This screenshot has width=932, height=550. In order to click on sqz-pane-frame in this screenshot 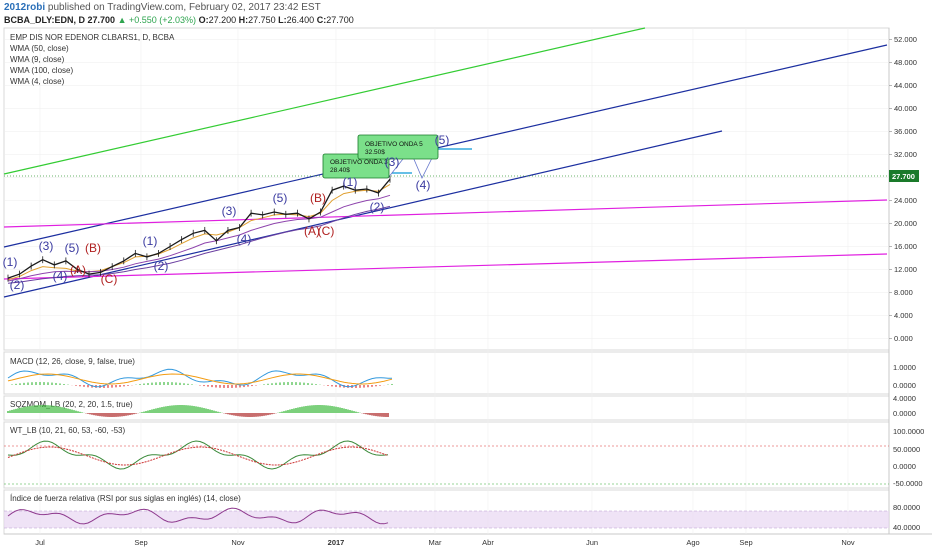, I will do `click(446, 408)`.